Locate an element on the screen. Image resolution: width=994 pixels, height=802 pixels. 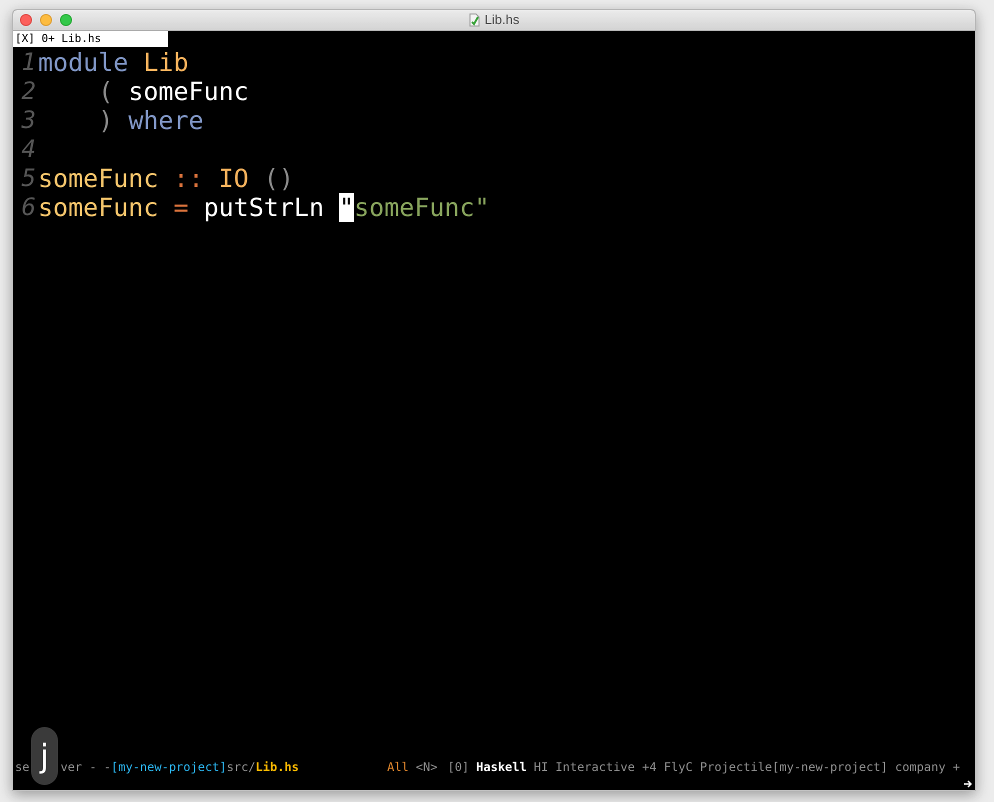
code-token: ) is located at coordinates (105, 120).